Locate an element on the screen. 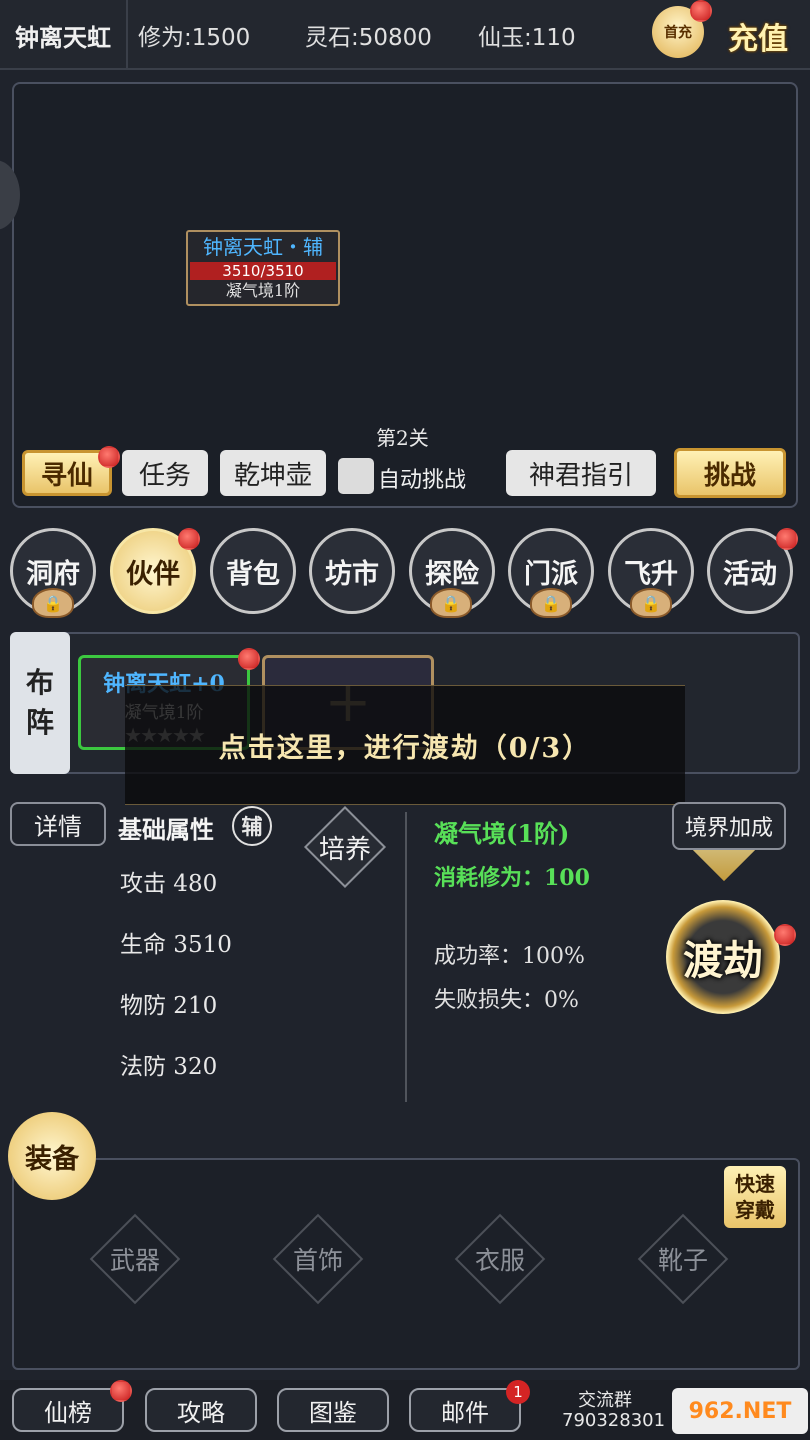 The width and height of the screenshot is (810, 1440). divider is located at coordinates (406, 957).